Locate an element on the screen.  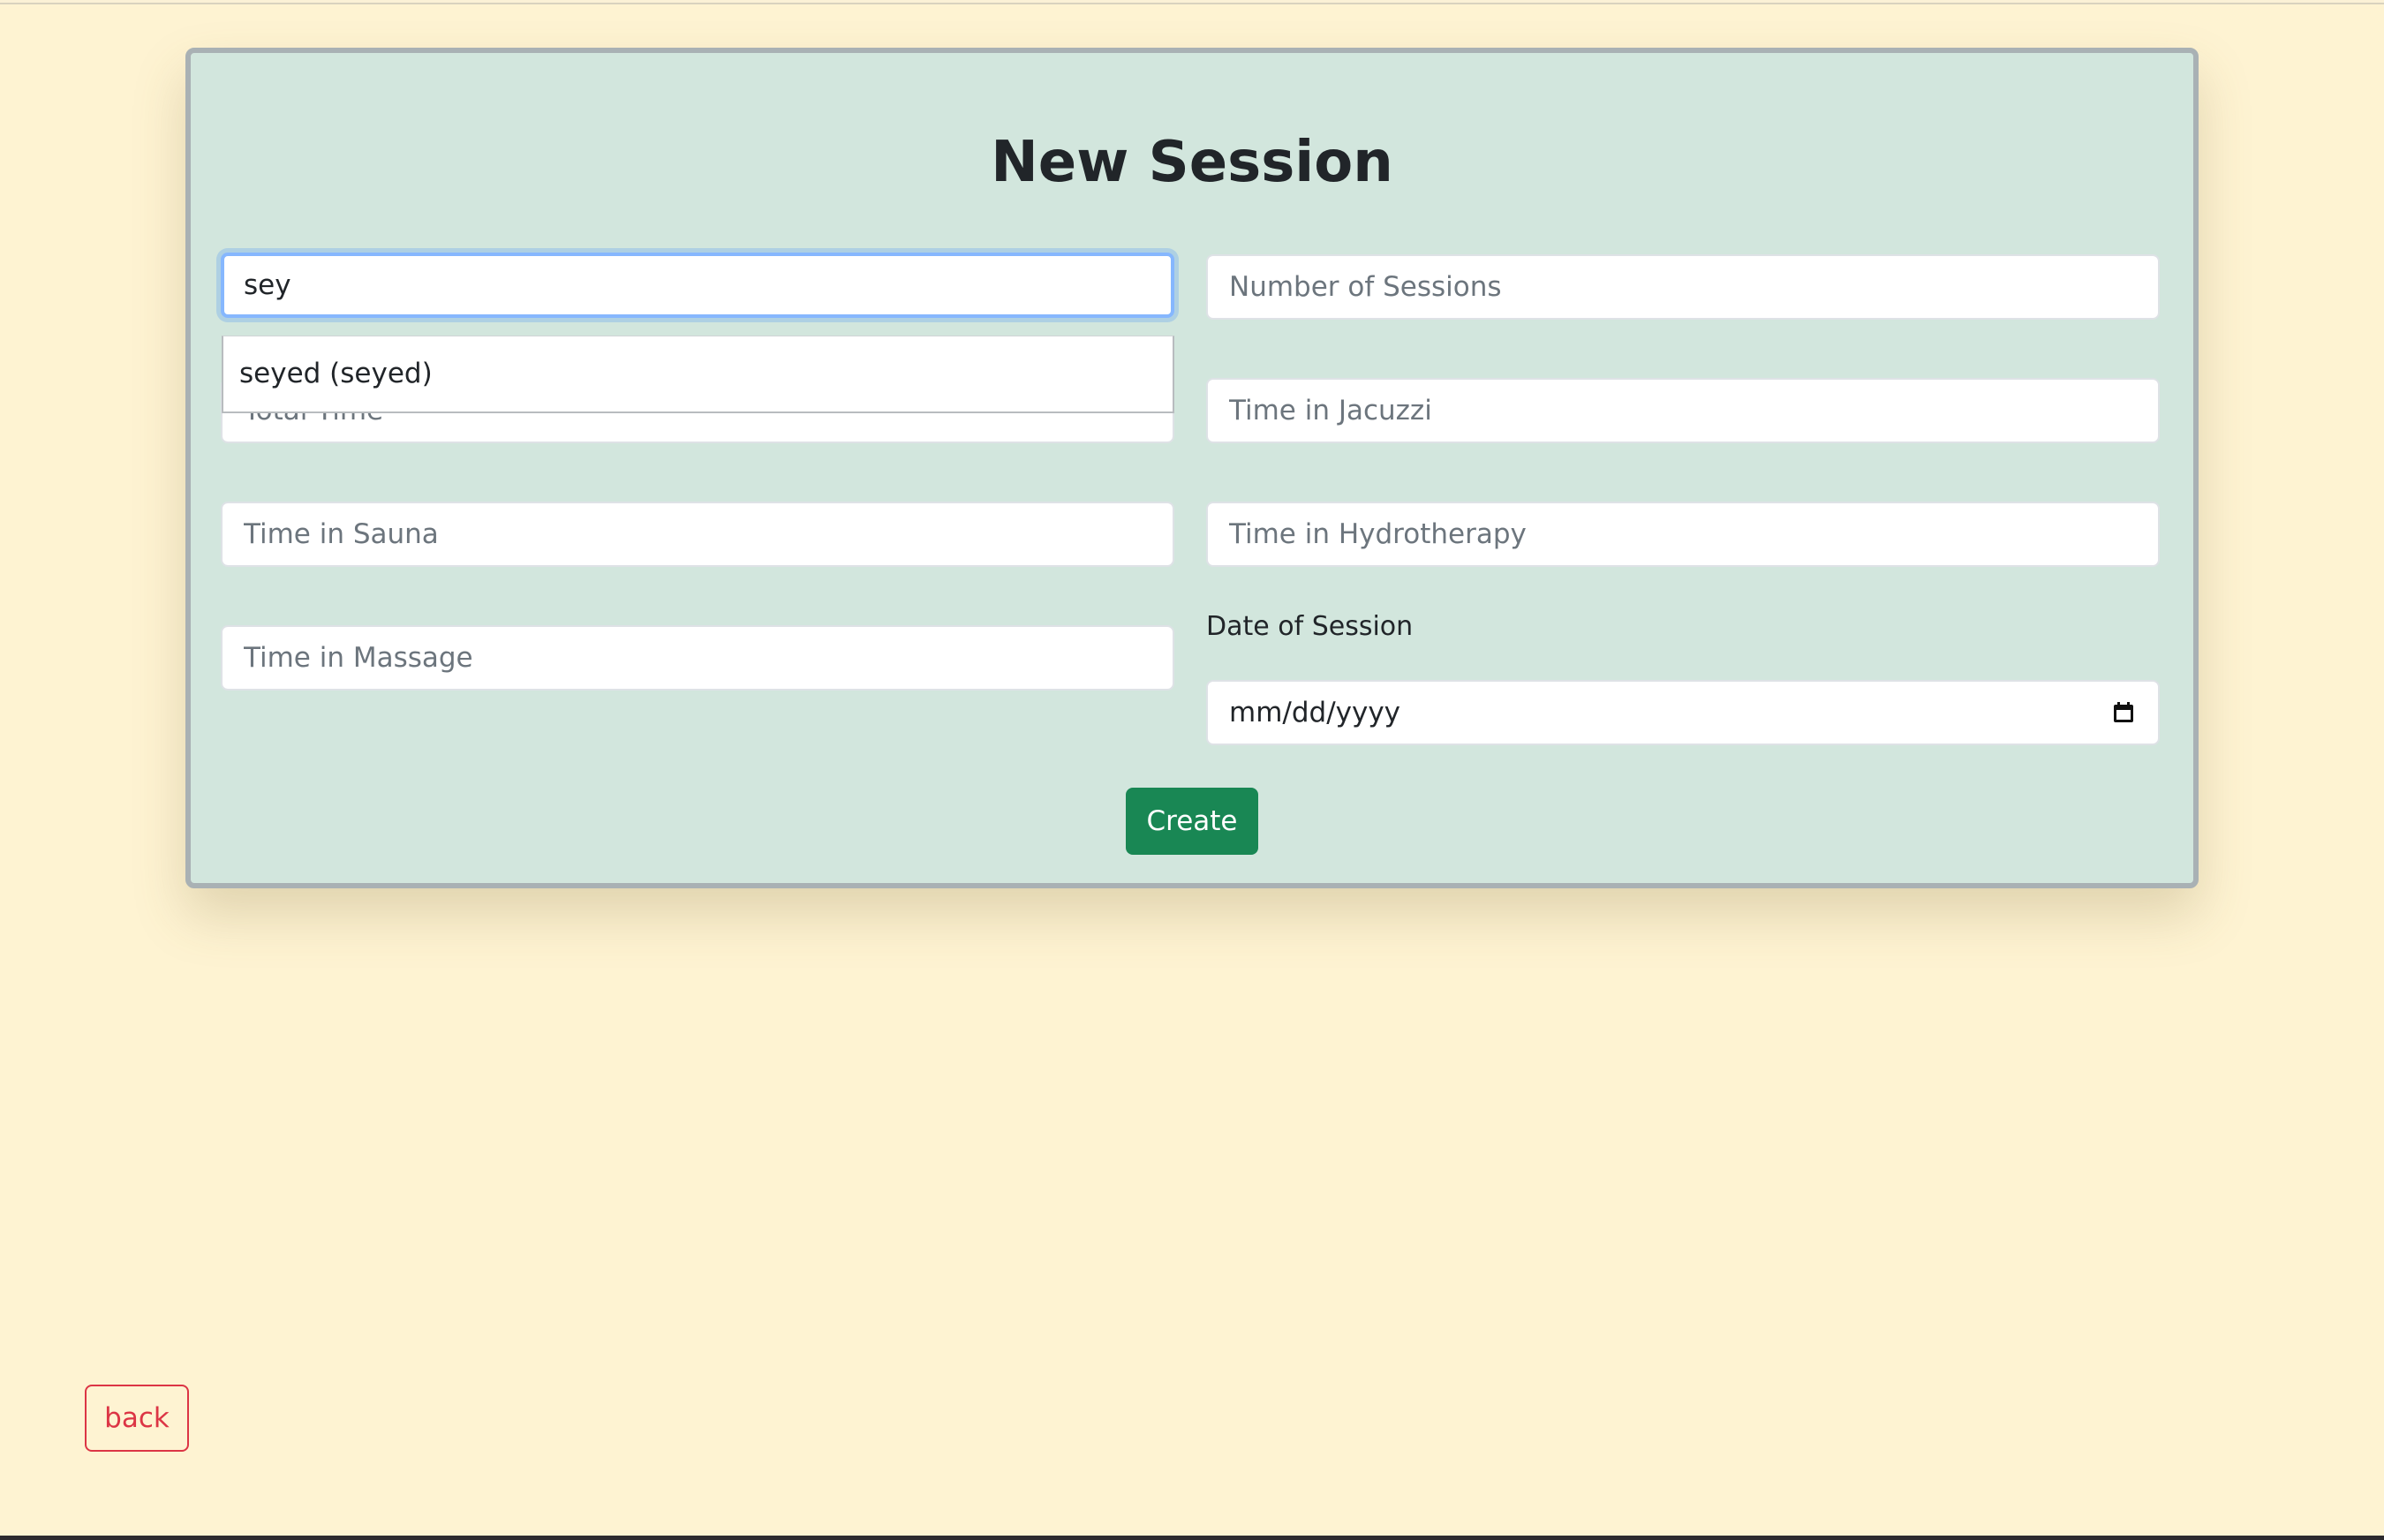
time-in-sauna-input is located at coordinates (697, 534).